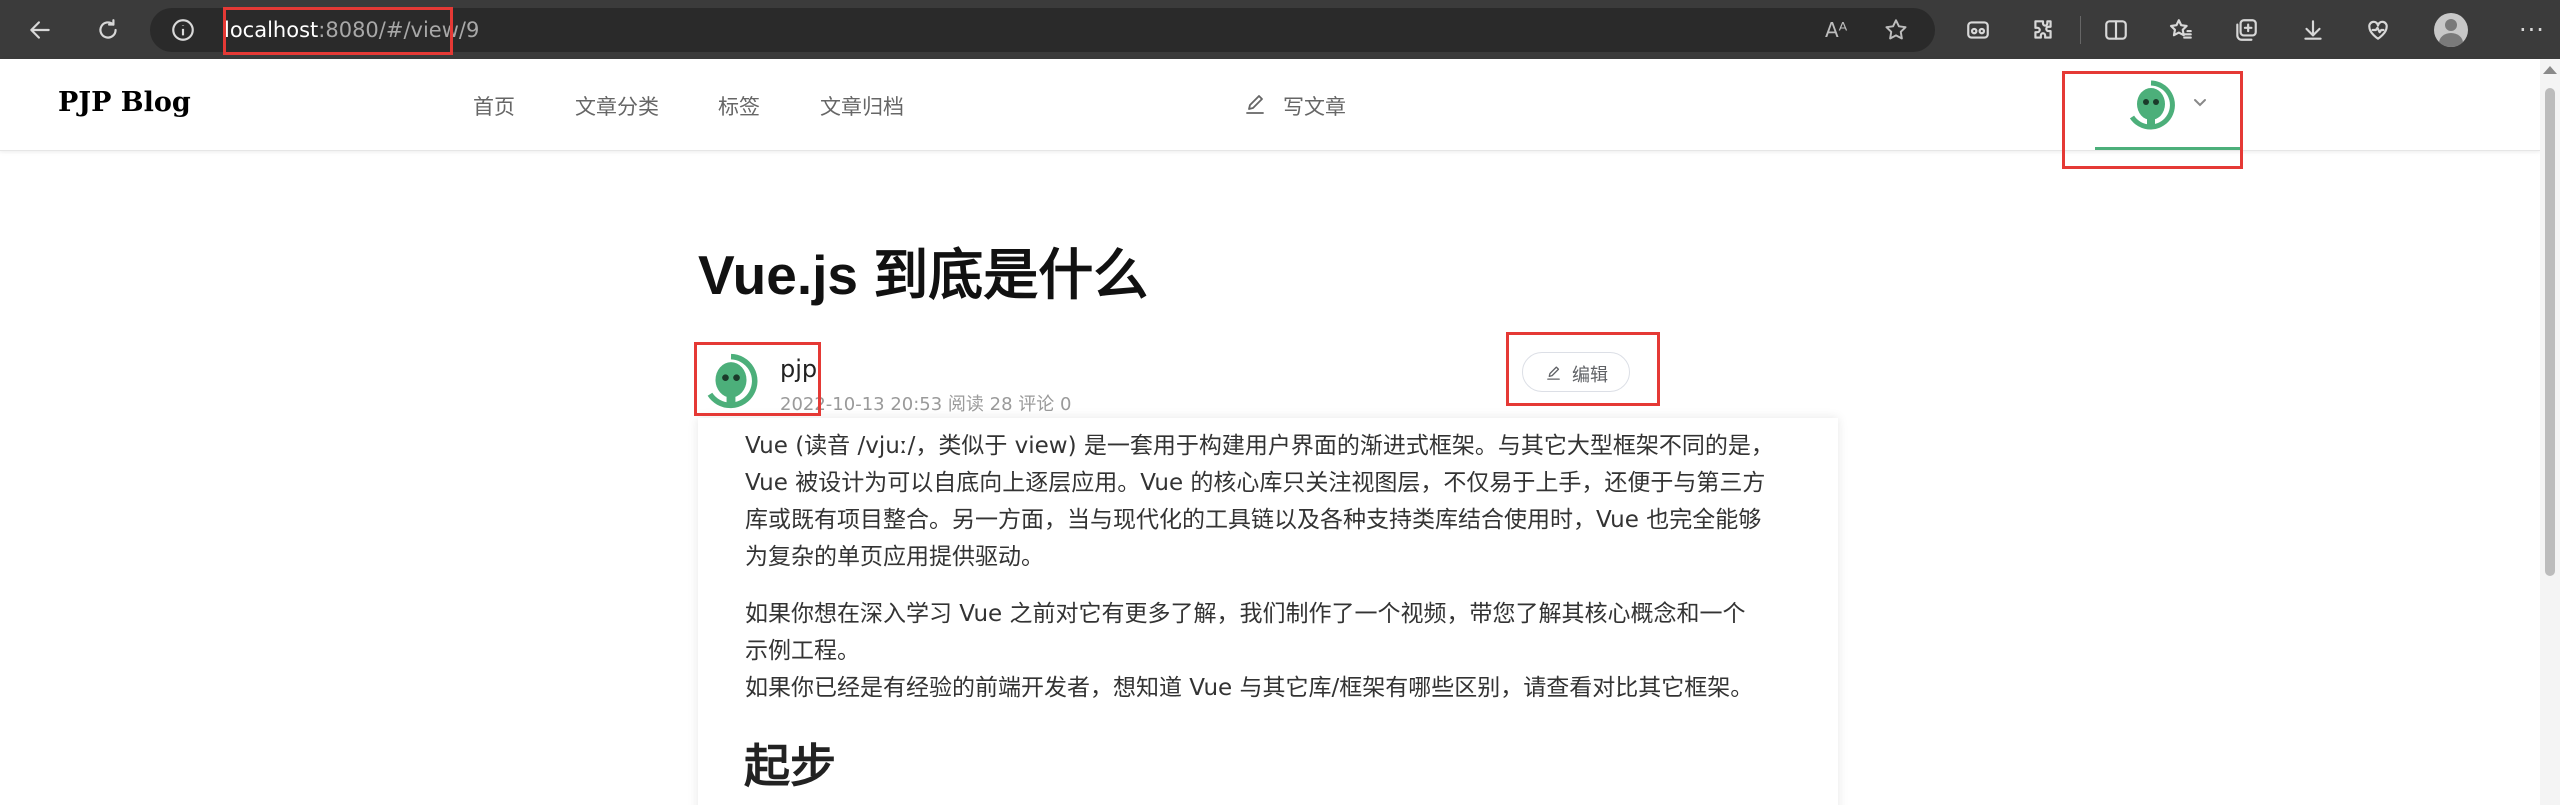 The width and height of the screenshot is (2560, 805). Describe the element at coordinates (1270, 105) in the screenshot. I see `site-header: PJP Blog 首页 文章分类 标签 文章归档 写文章` at that location.